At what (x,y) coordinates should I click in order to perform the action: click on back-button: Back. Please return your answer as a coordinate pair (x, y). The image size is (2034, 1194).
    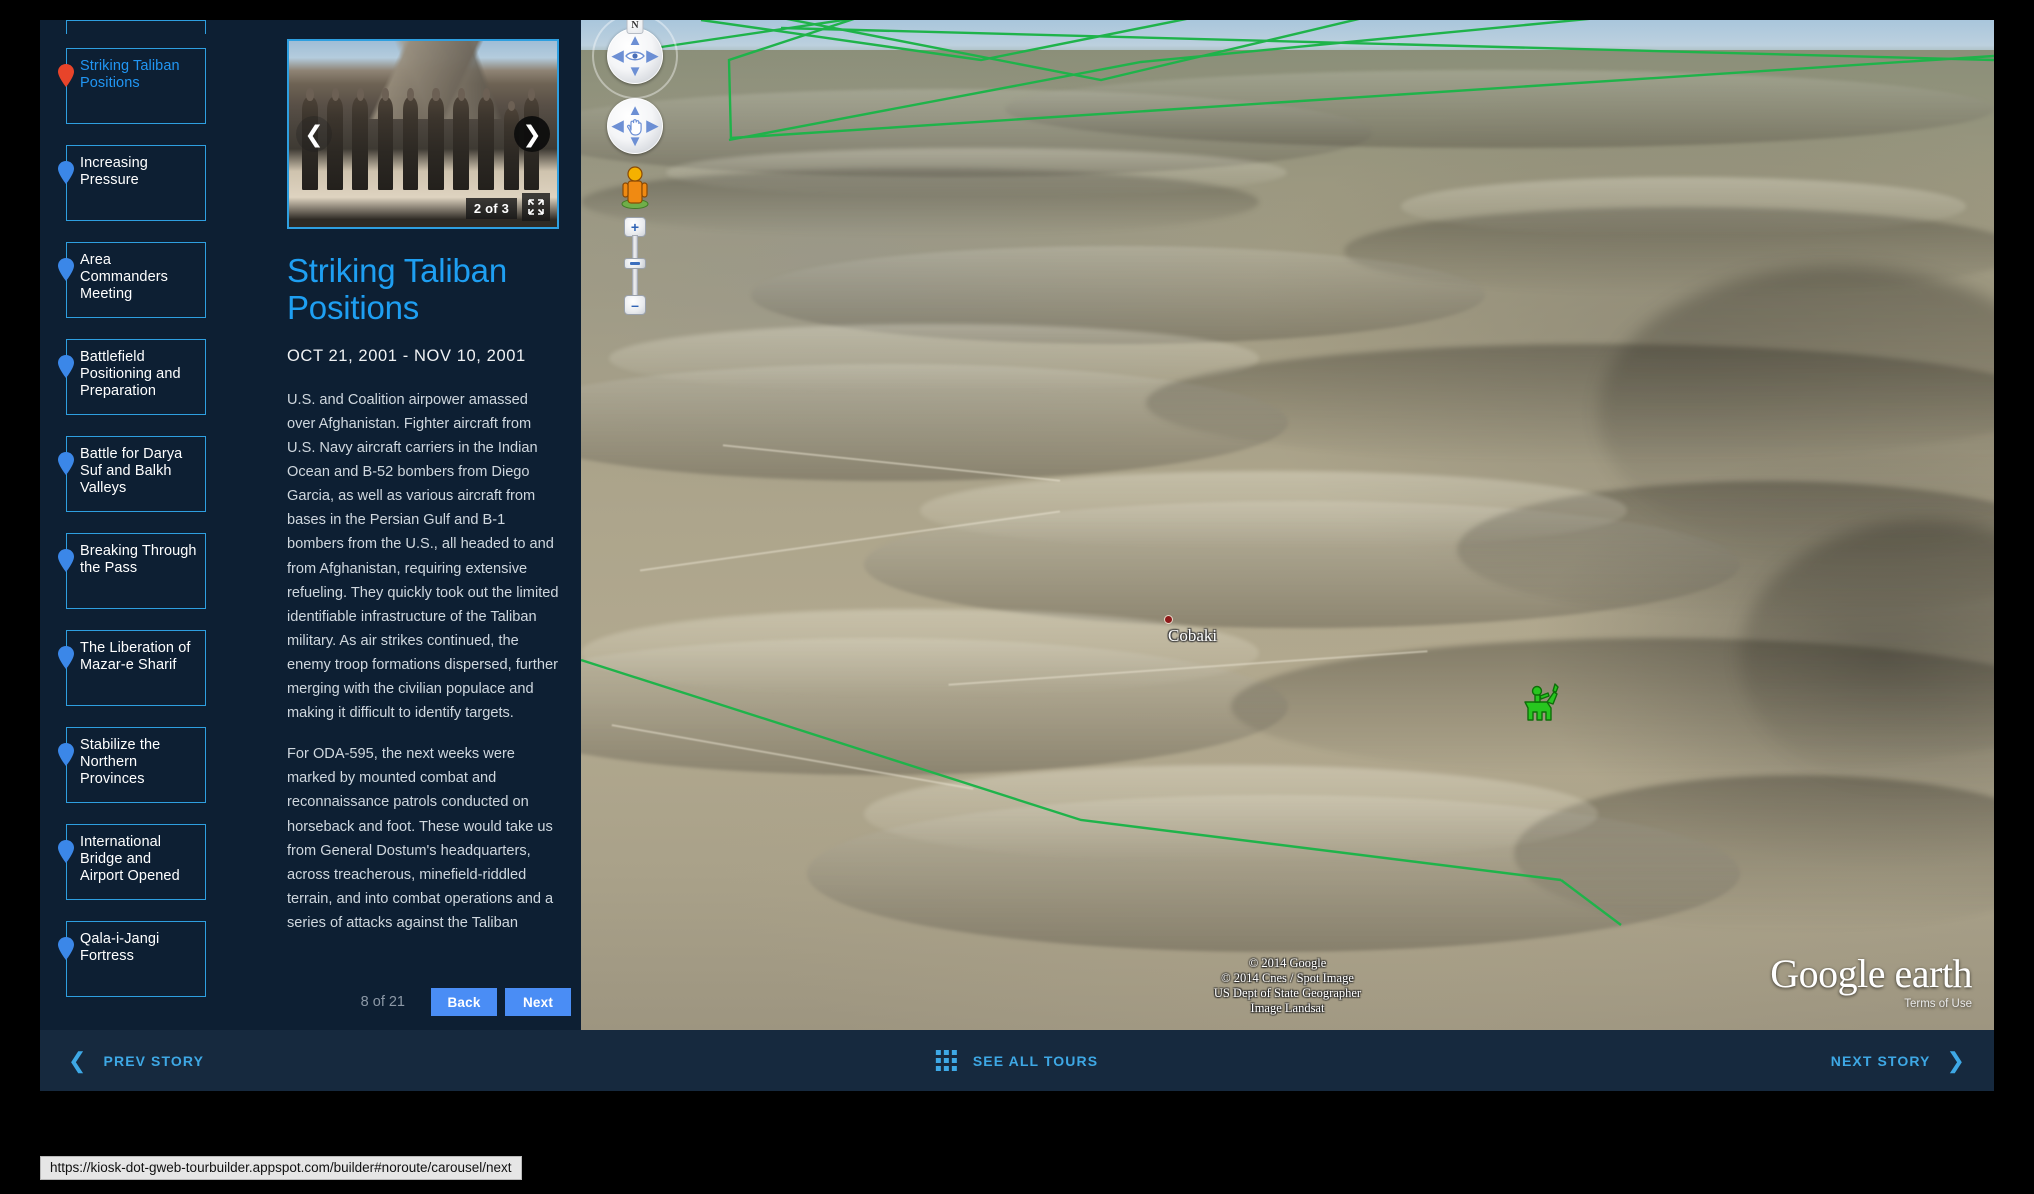
    Looking at the image, I should click on (464, 1002).